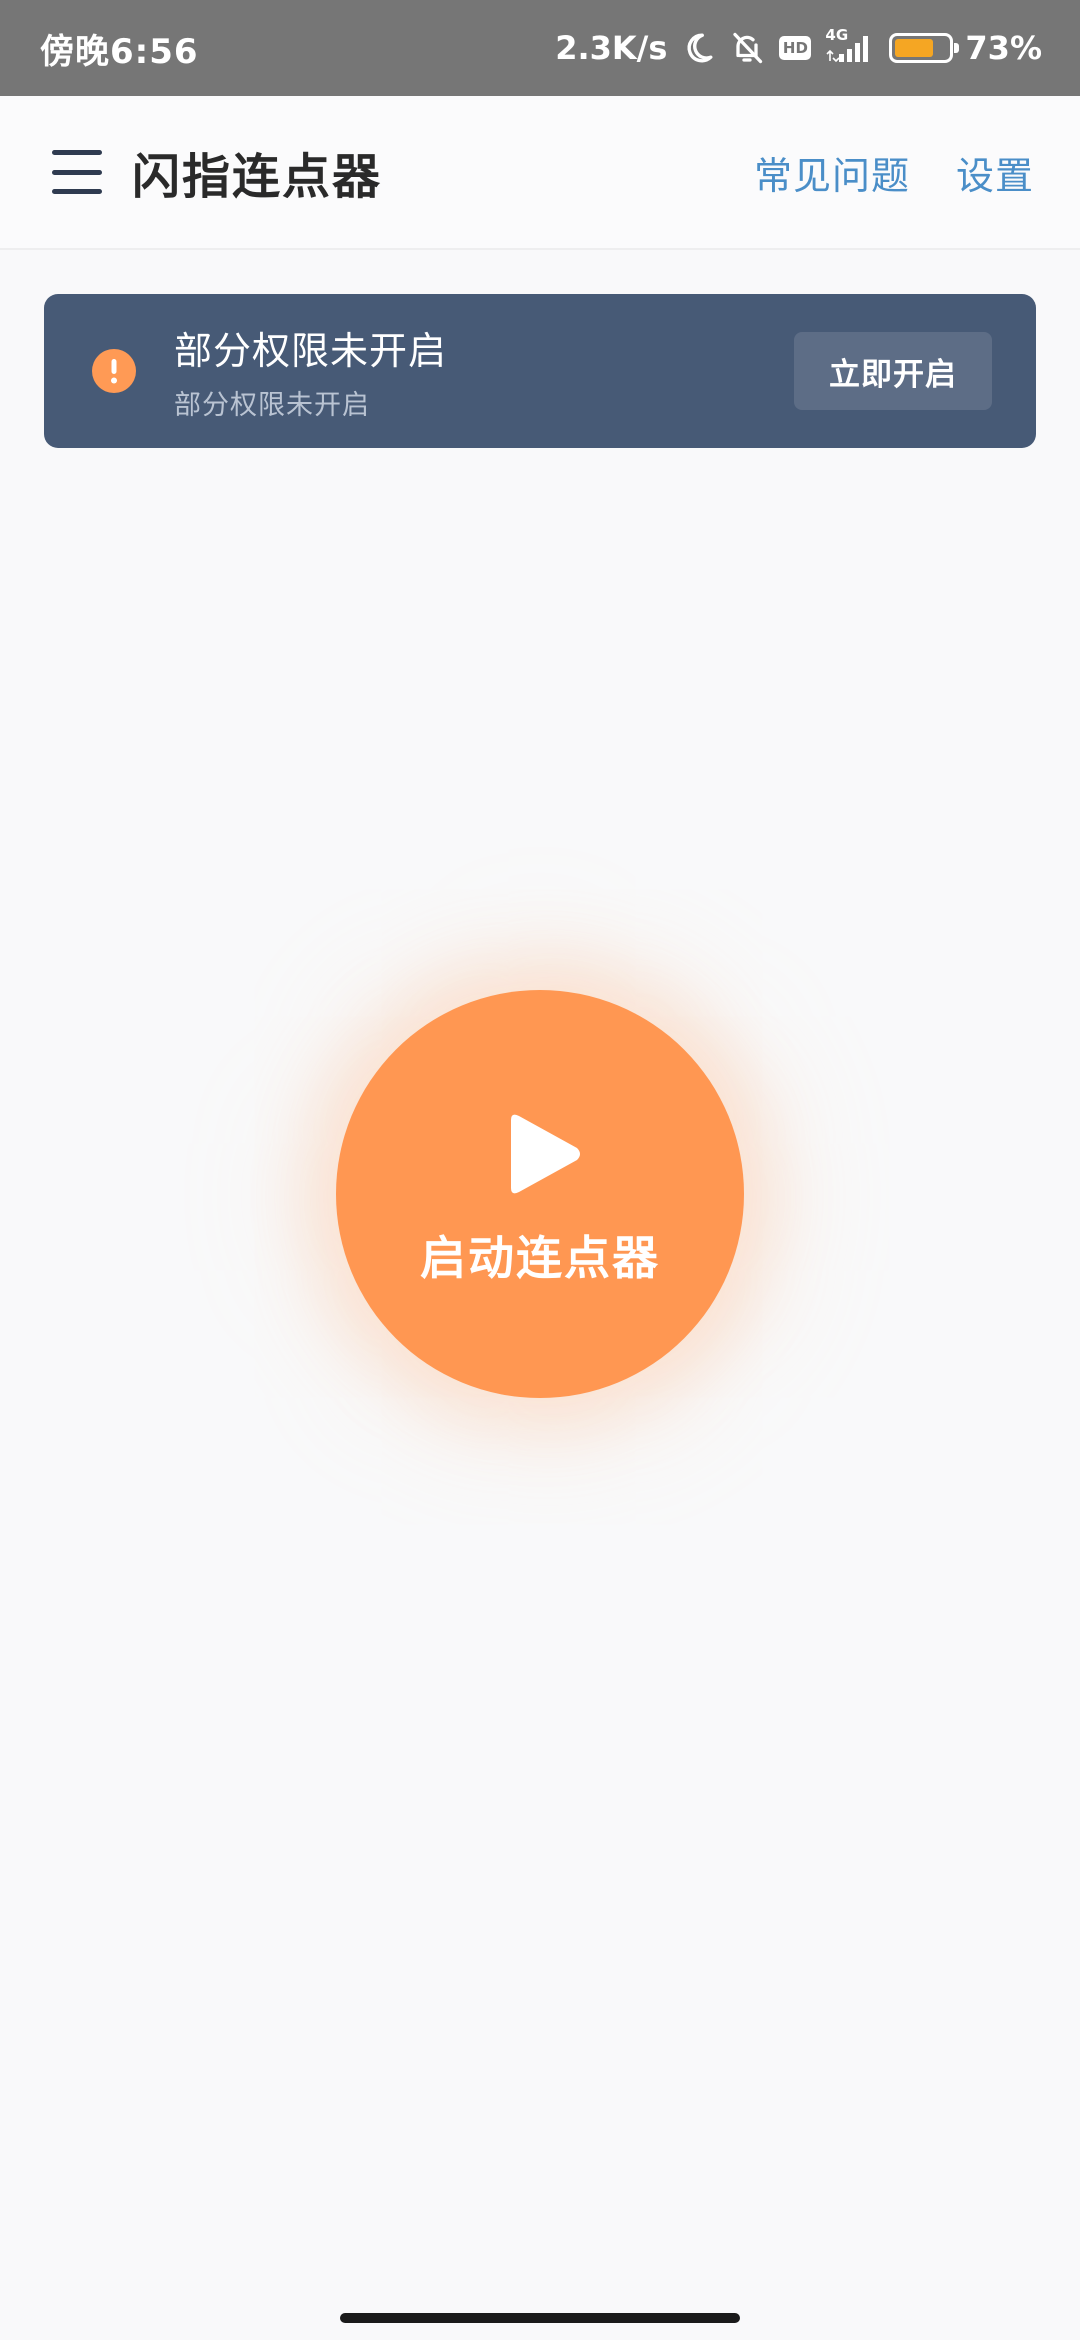  I want to click on status-bar: 傍晚6:56 2.3K/s HD 4G 73%, so click(540, 48).